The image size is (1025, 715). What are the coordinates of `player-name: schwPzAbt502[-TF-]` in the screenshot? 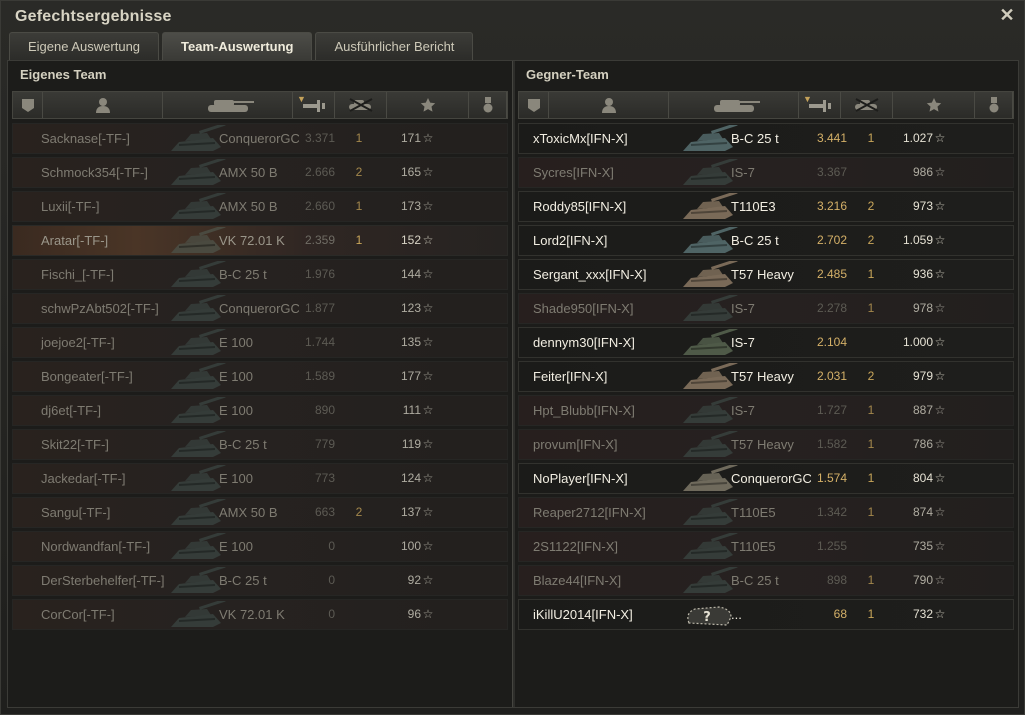 It's located at (100, 308).